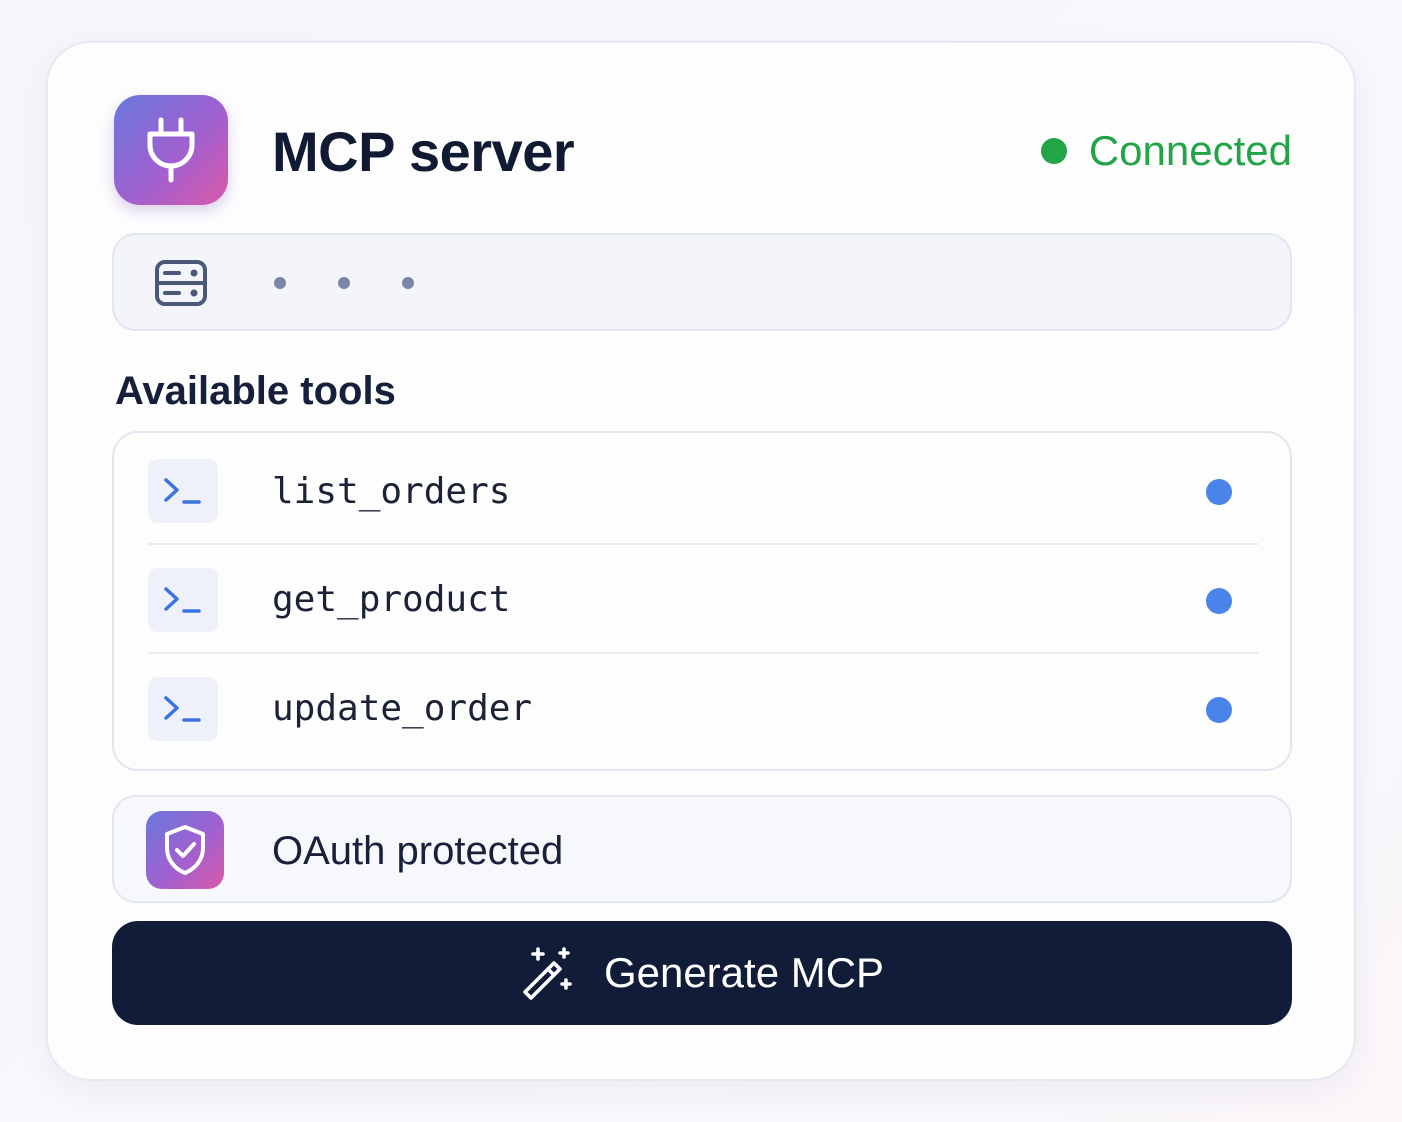  I want to click on tool-name: get_product, so click(391, 599).